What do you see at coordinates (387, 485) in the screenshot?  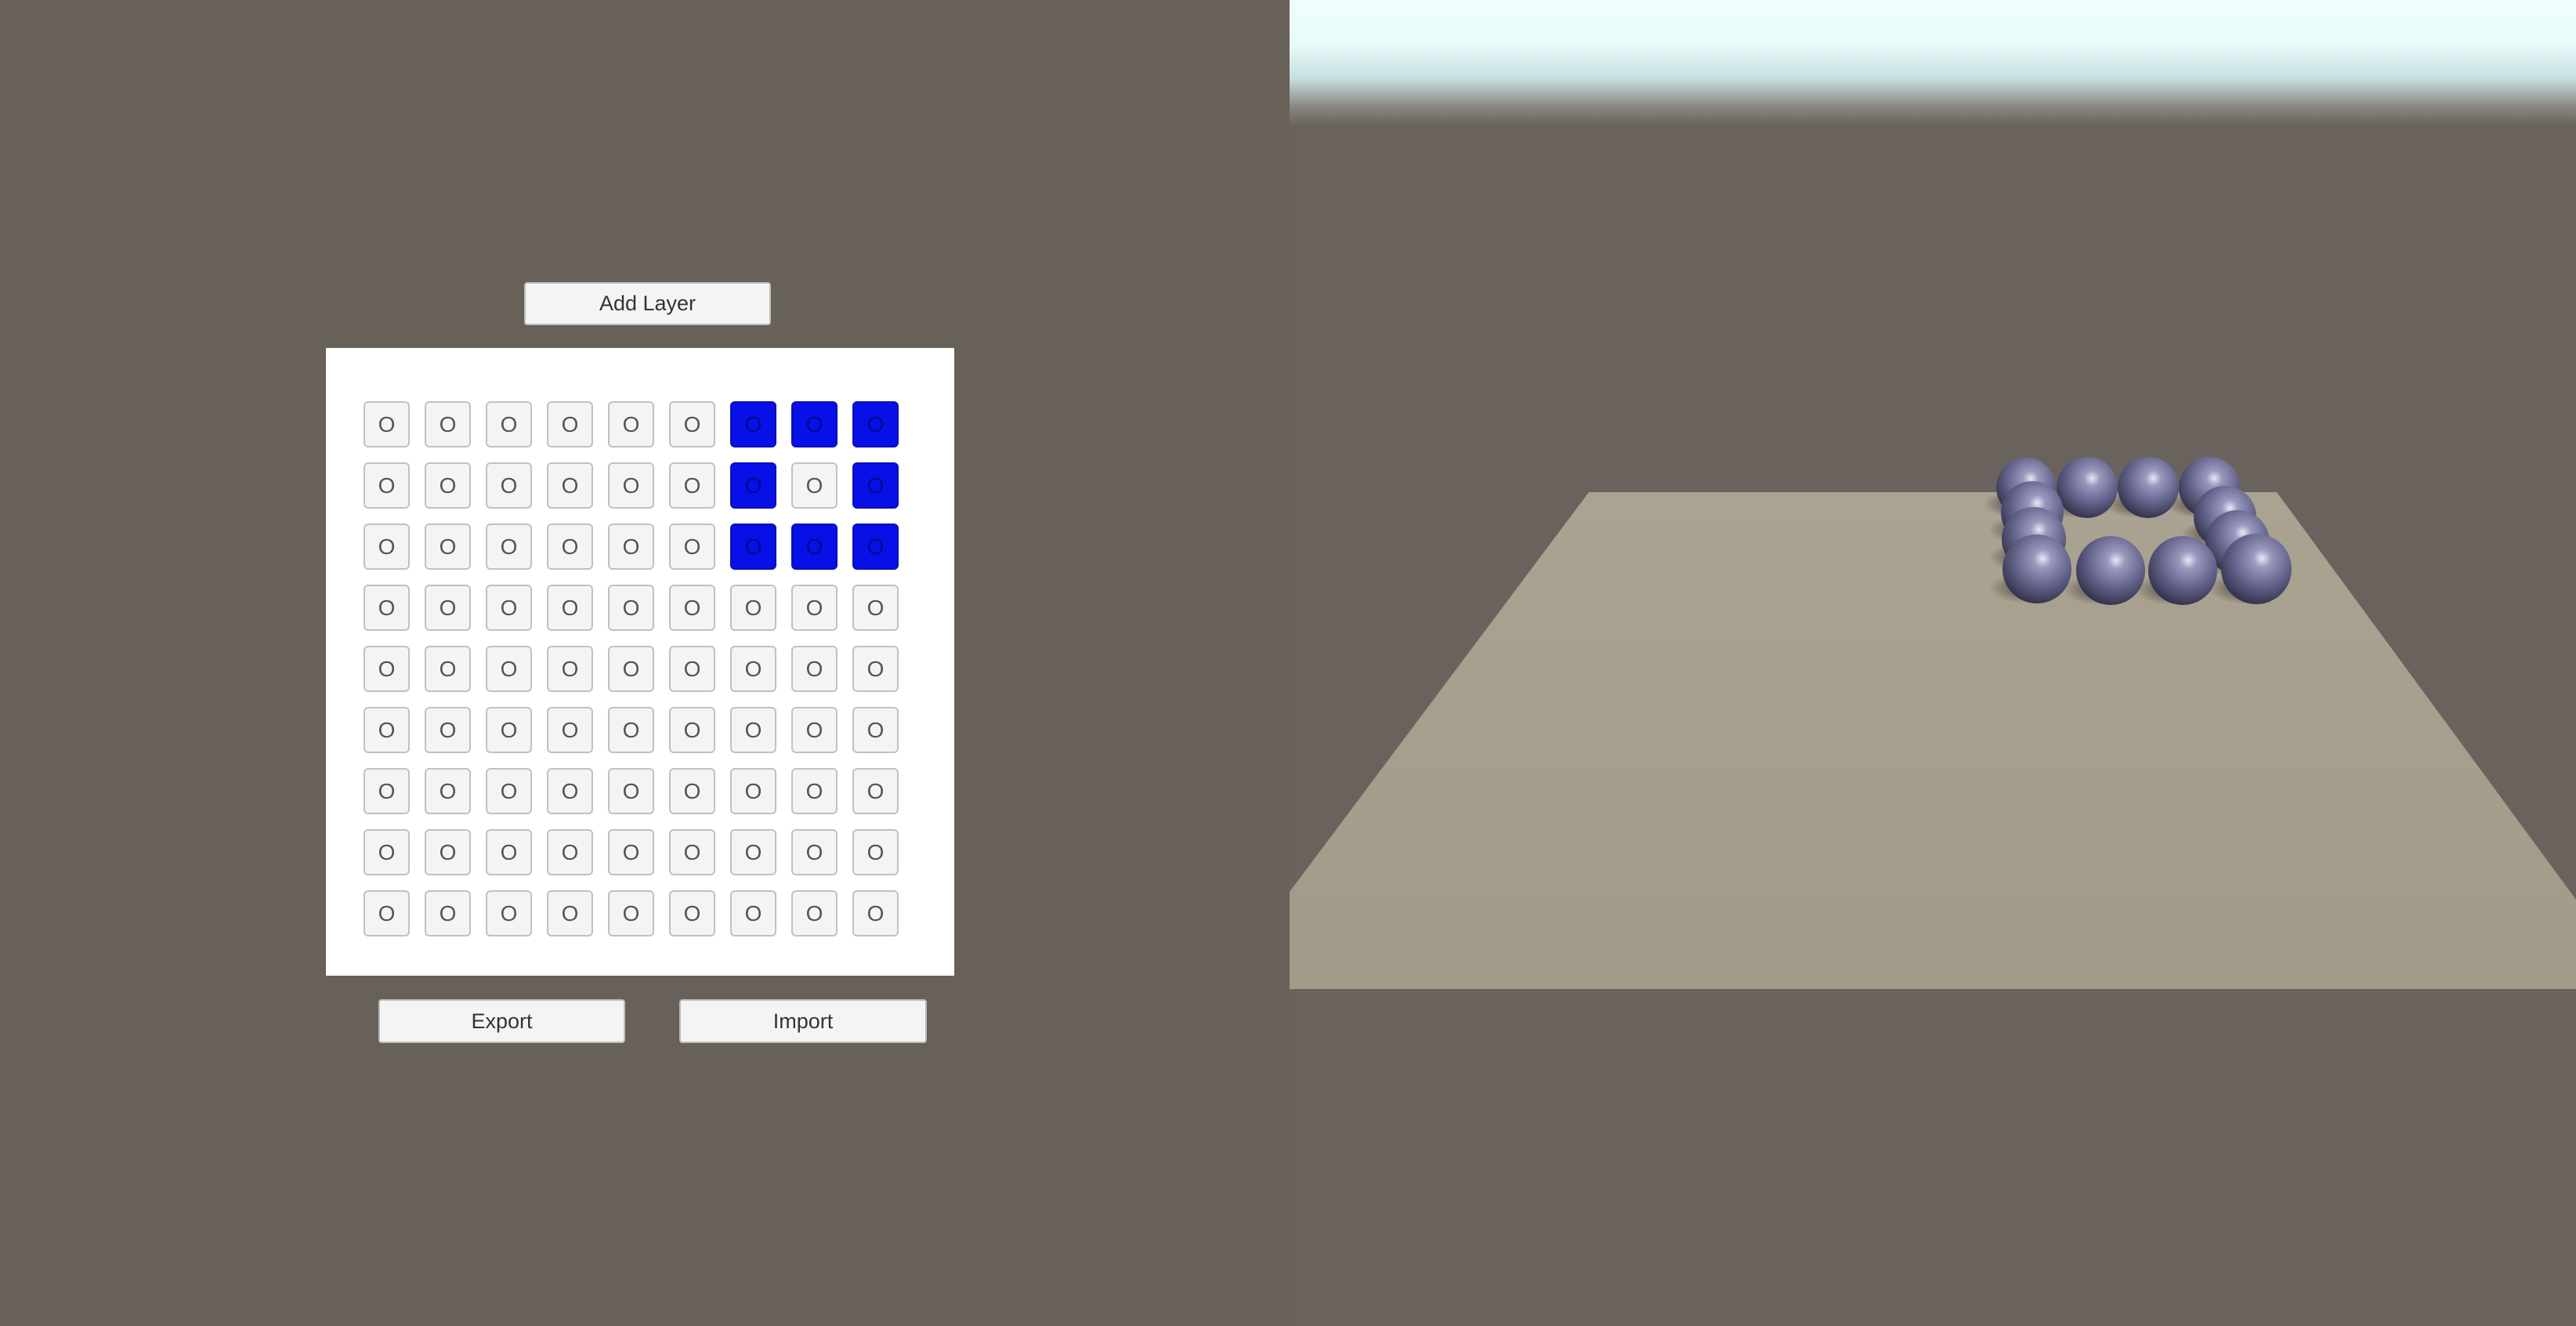 I see `grid-cell-r2-c1: O` at bounding box center [387, 485].